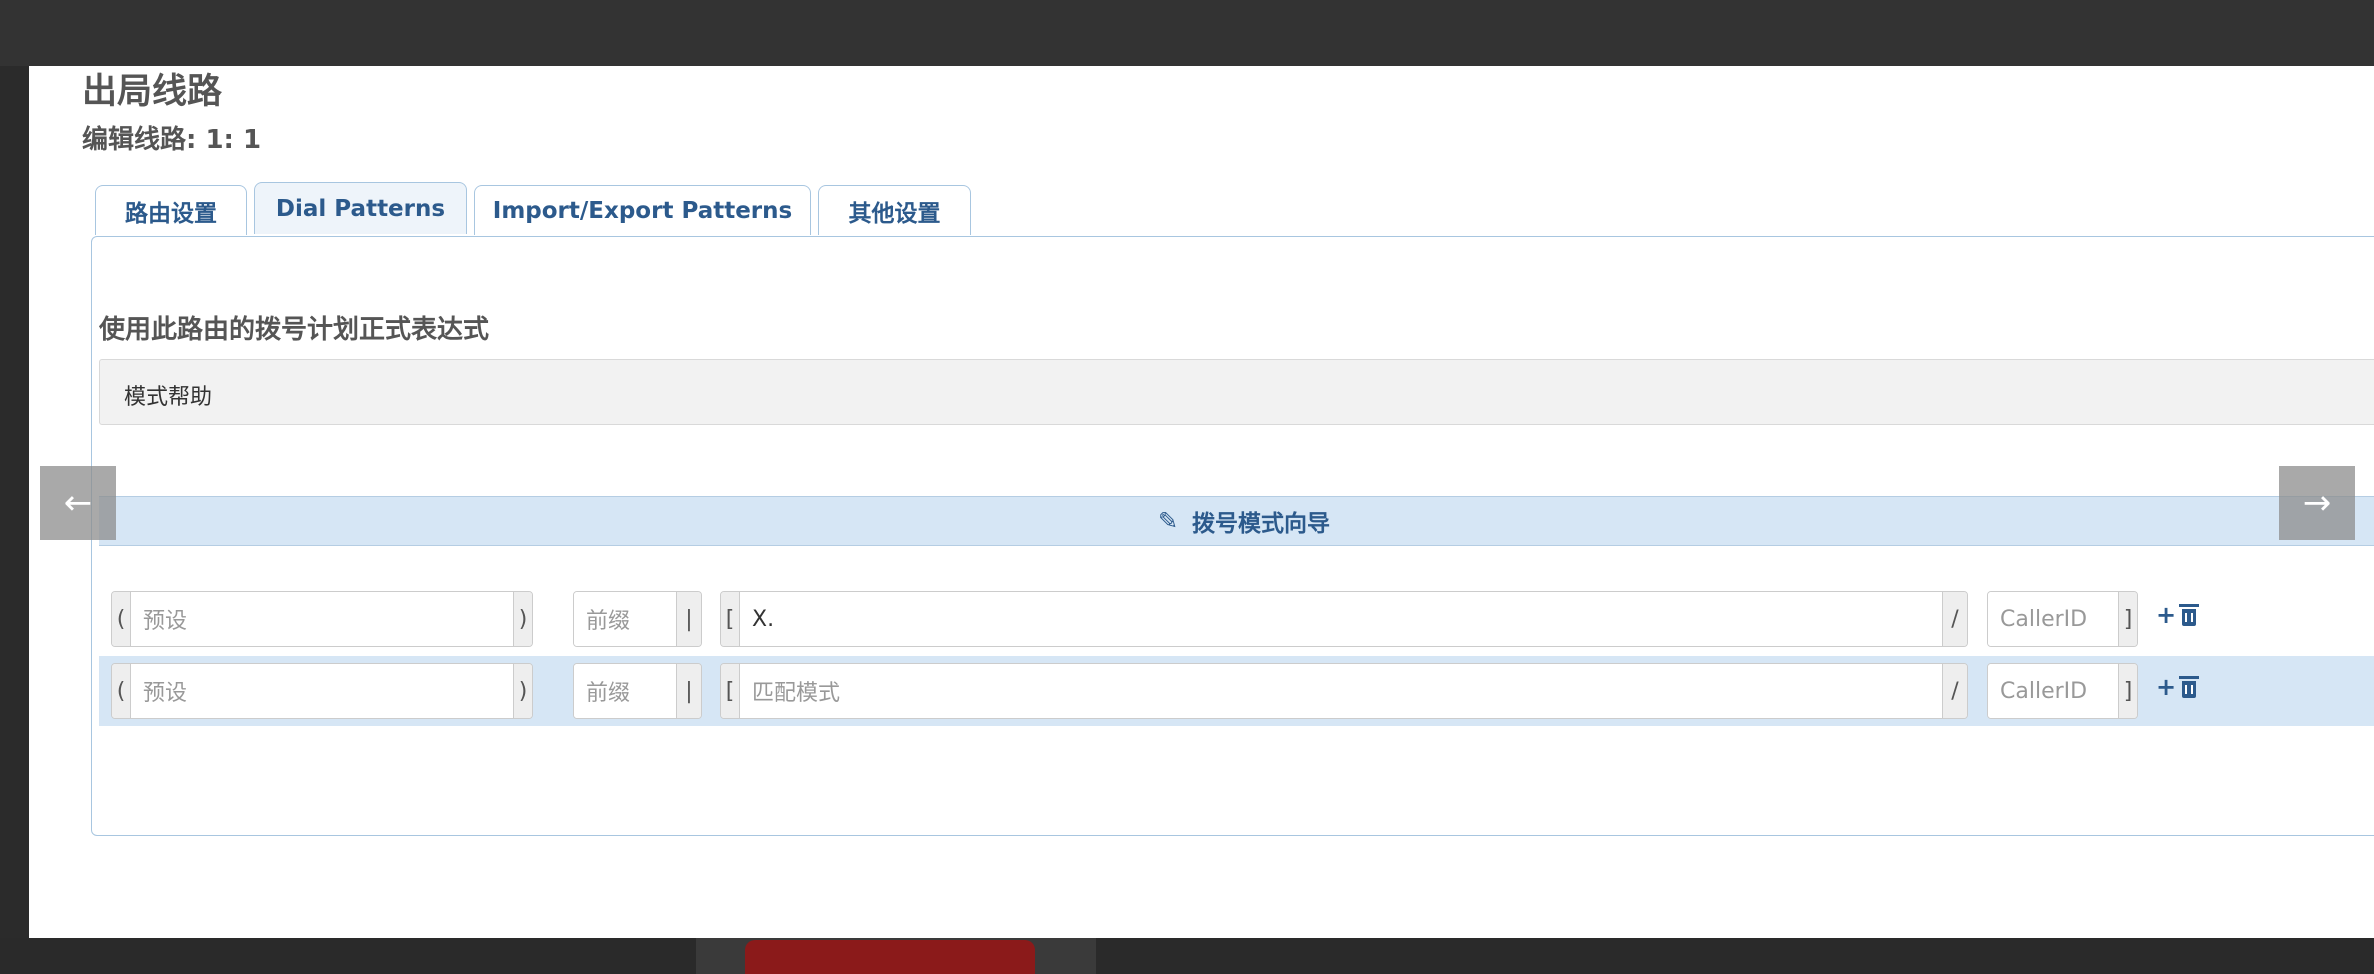 The width and height of the screenshot is (2374, 974). I want to click on previous-arrow-button: ←, so click(78, 503).